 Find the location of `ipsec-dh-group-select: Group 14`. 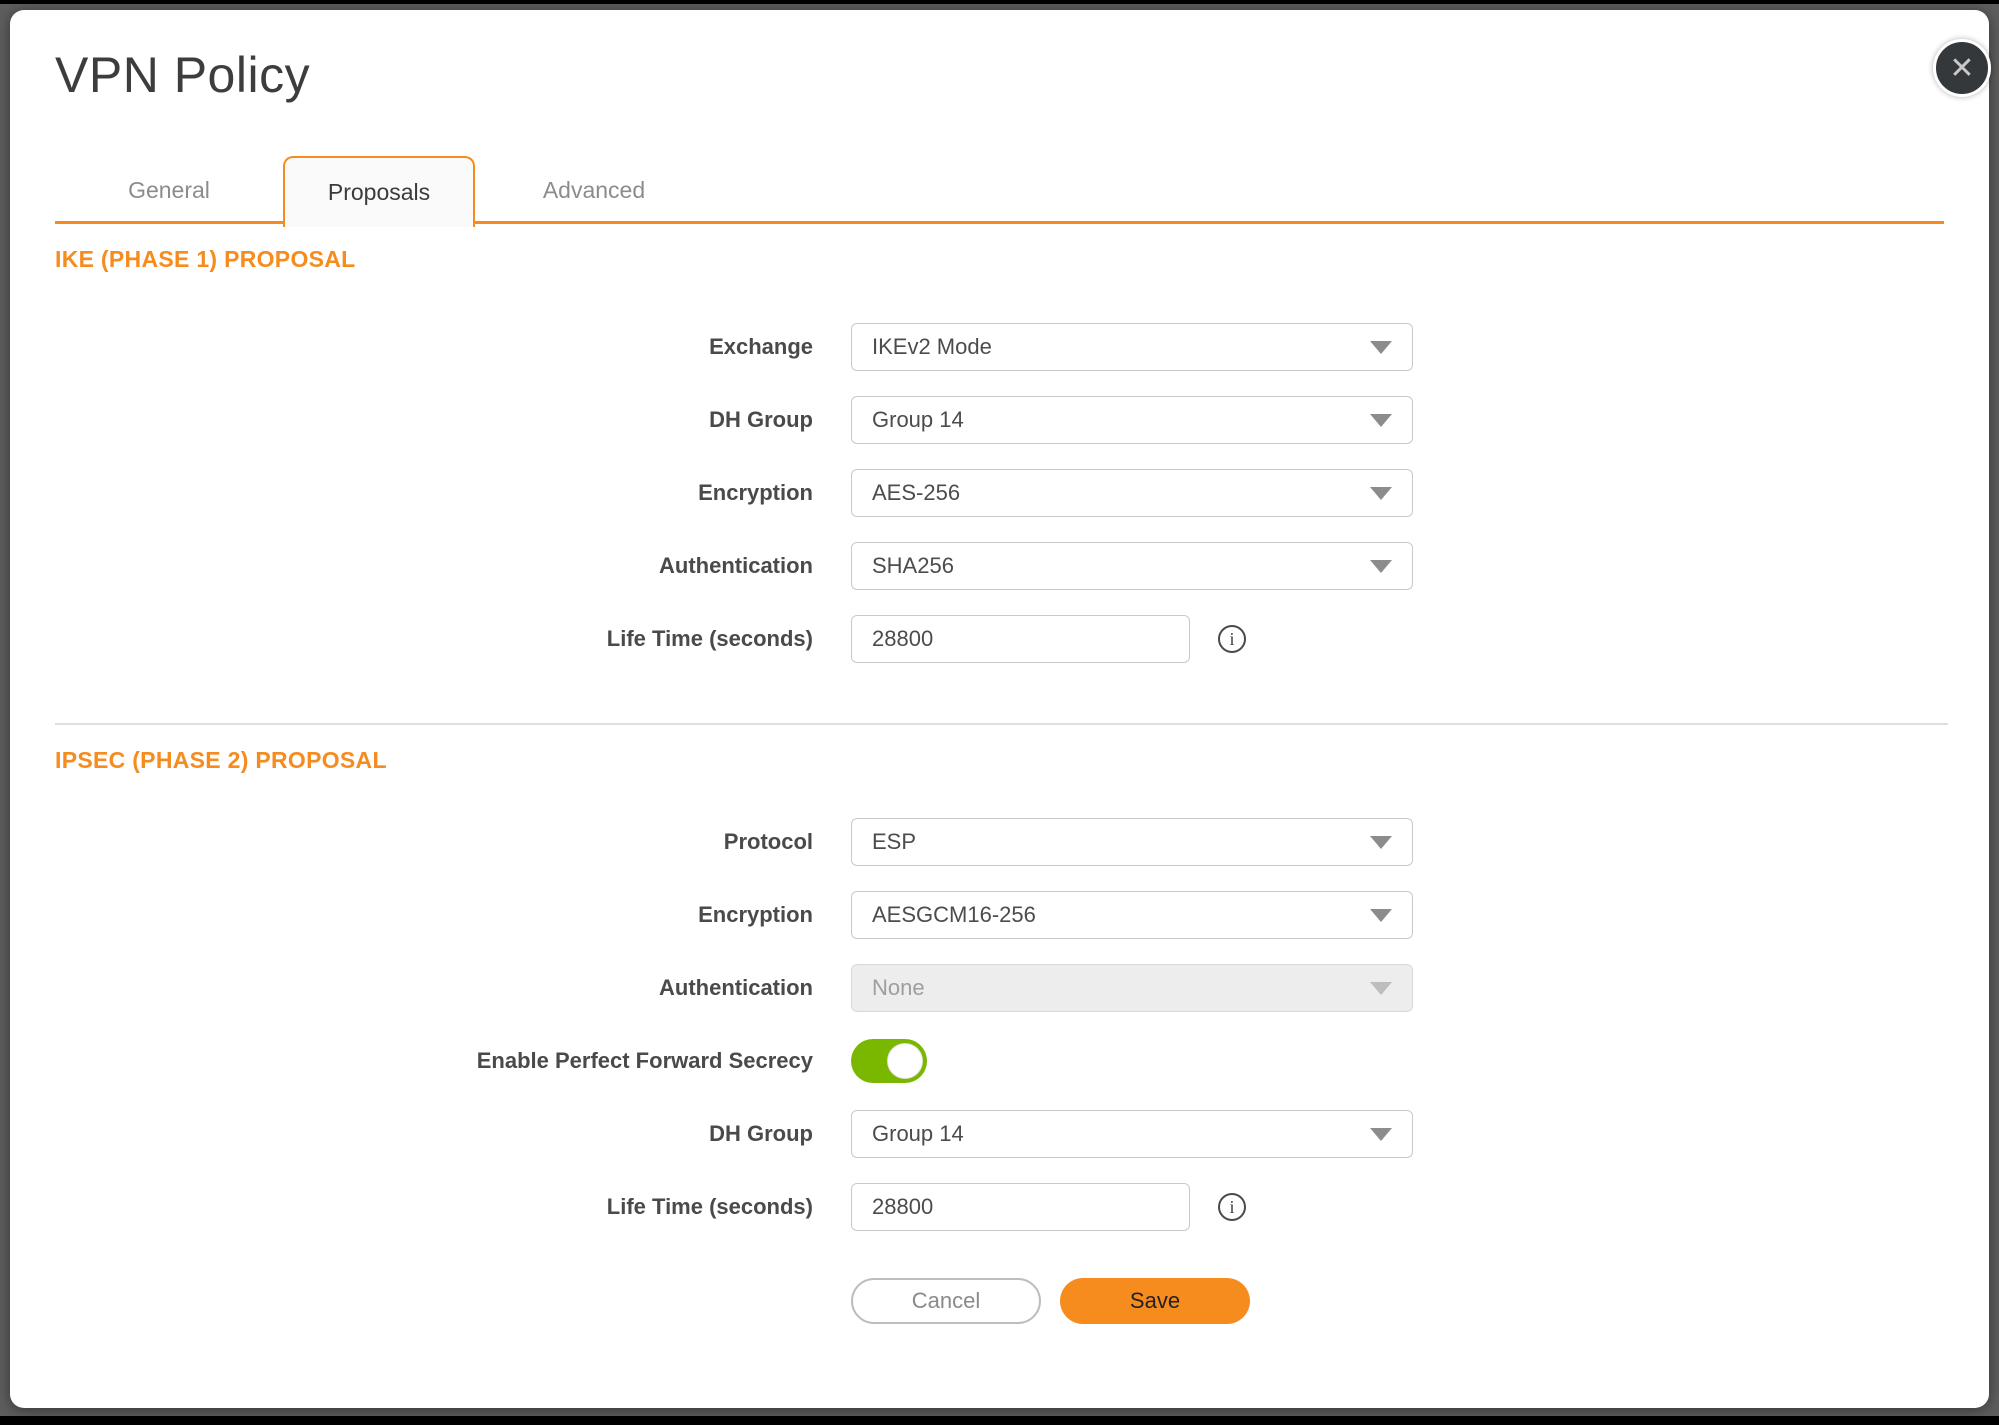

ipsec-dh-group-select: Group 14 is located at coordinates (1132, 1134).